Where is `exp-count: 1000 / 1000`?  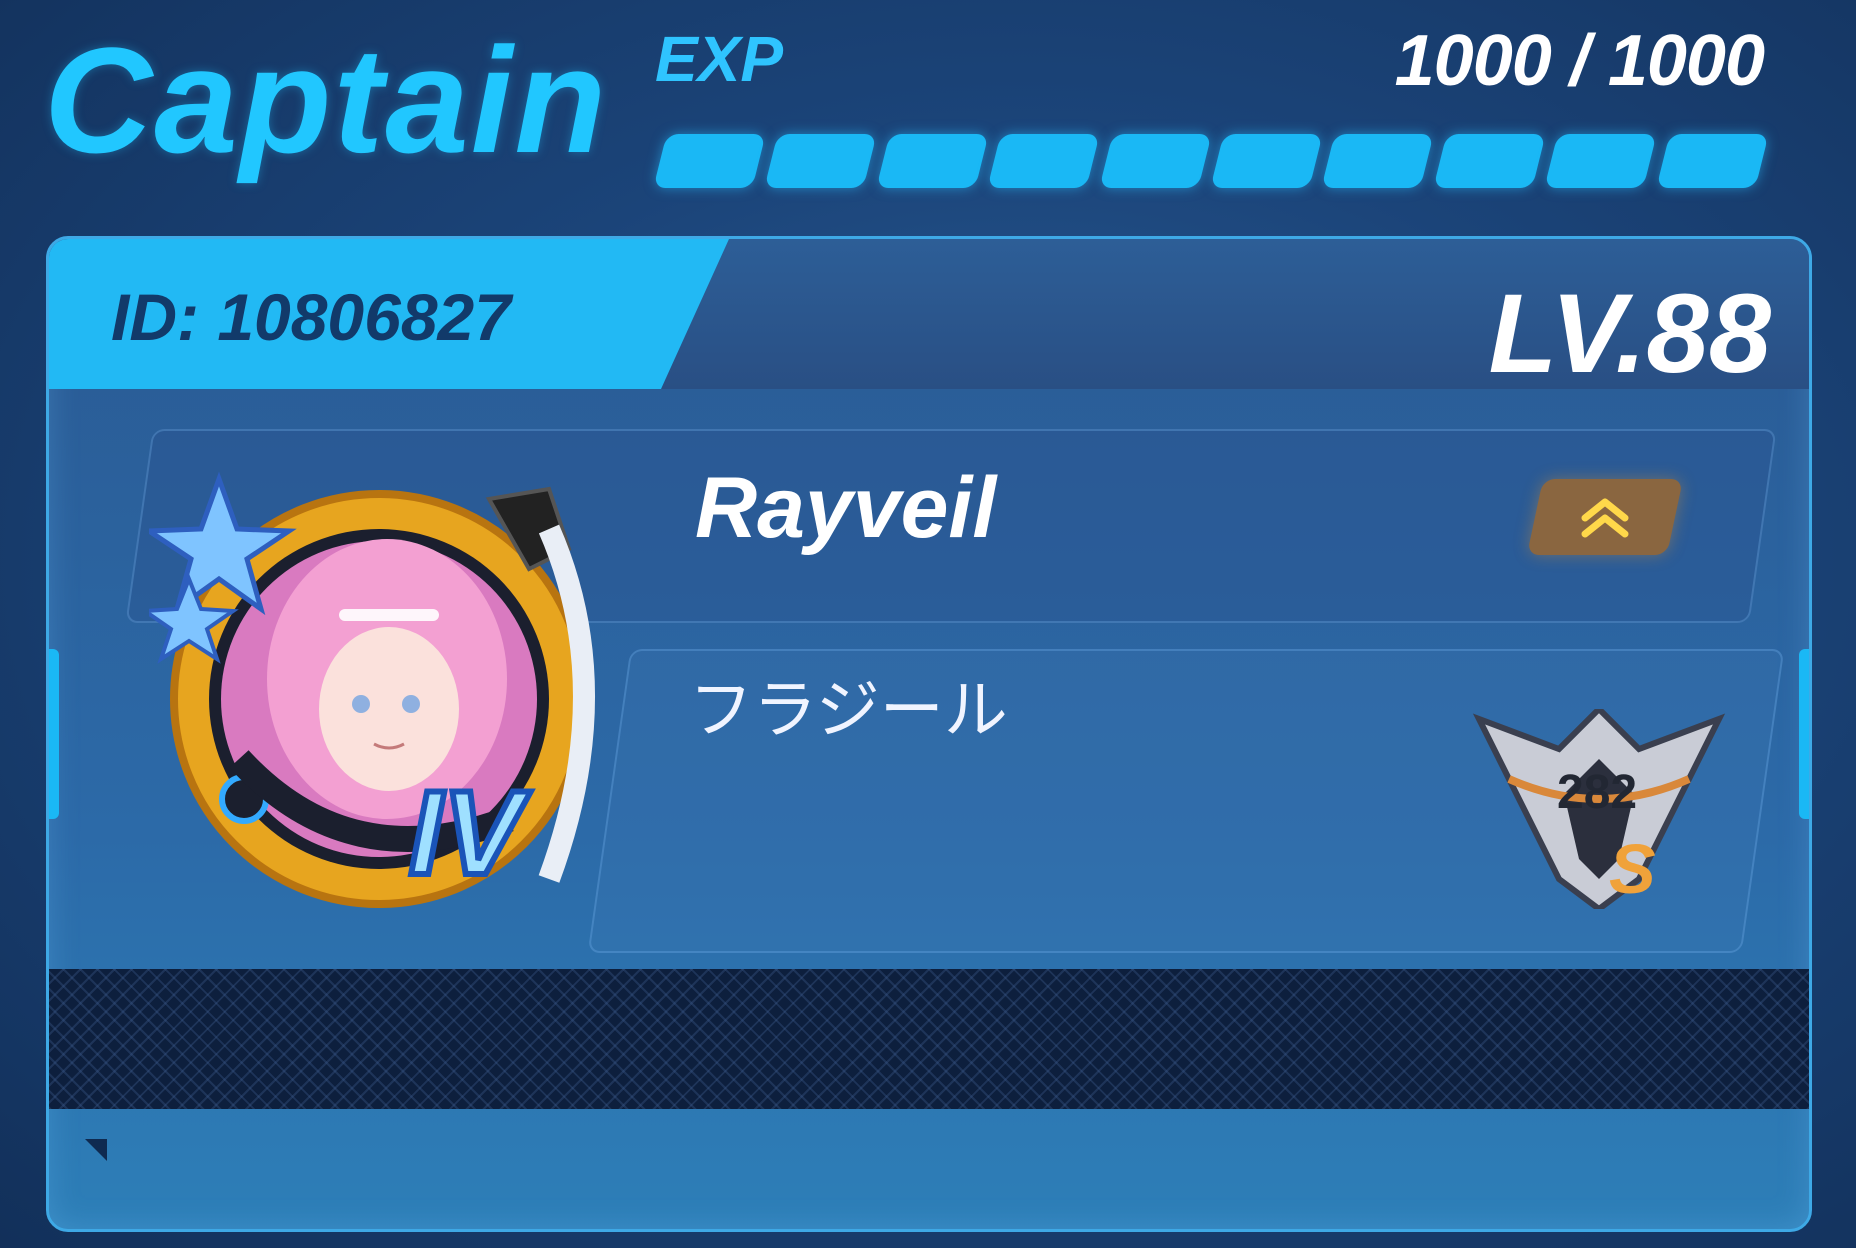 exp-count: 1000 / 1000 is located at coordinates (1579, 61).